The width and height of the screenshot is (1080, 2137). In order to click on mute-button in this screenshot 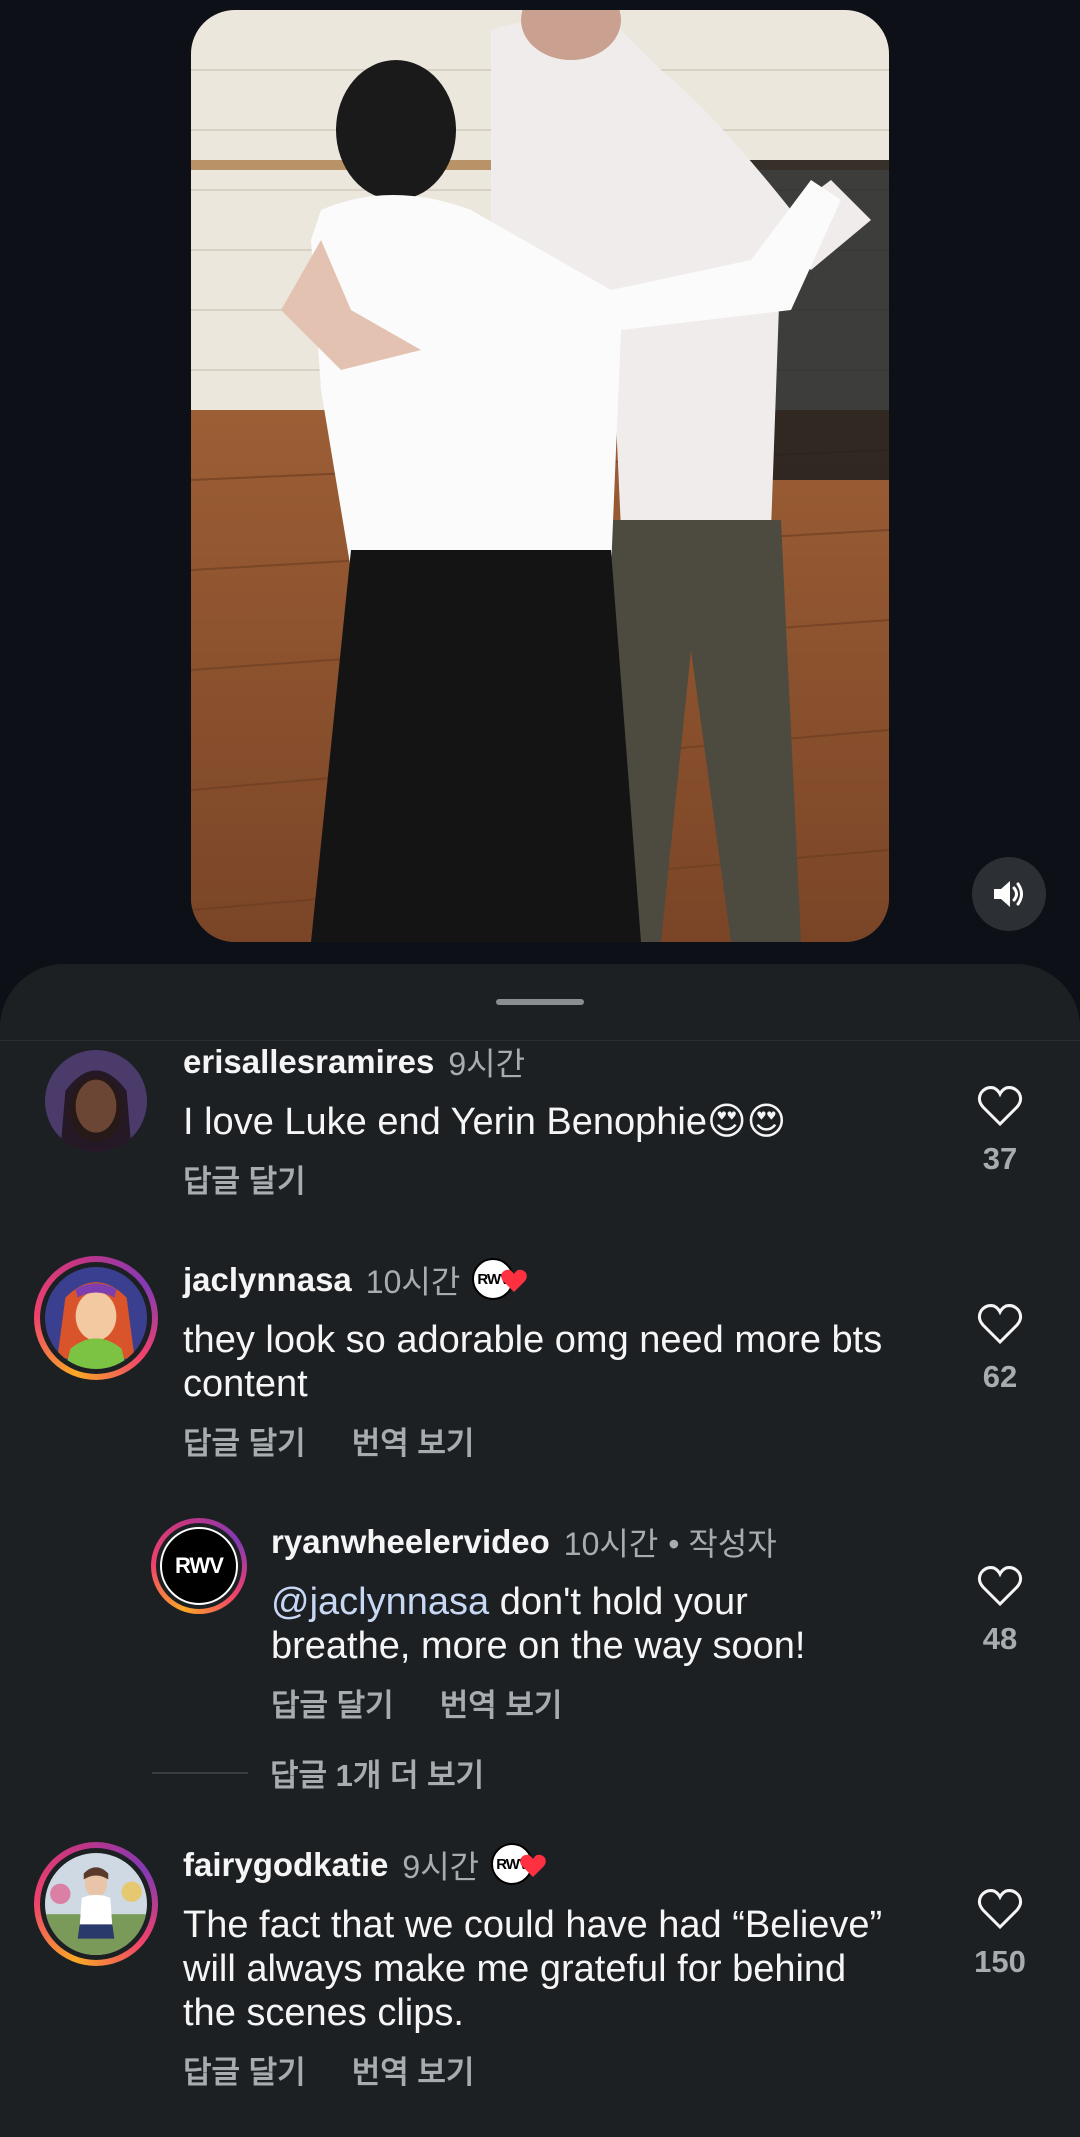, I will do `click(1009, 894)`.